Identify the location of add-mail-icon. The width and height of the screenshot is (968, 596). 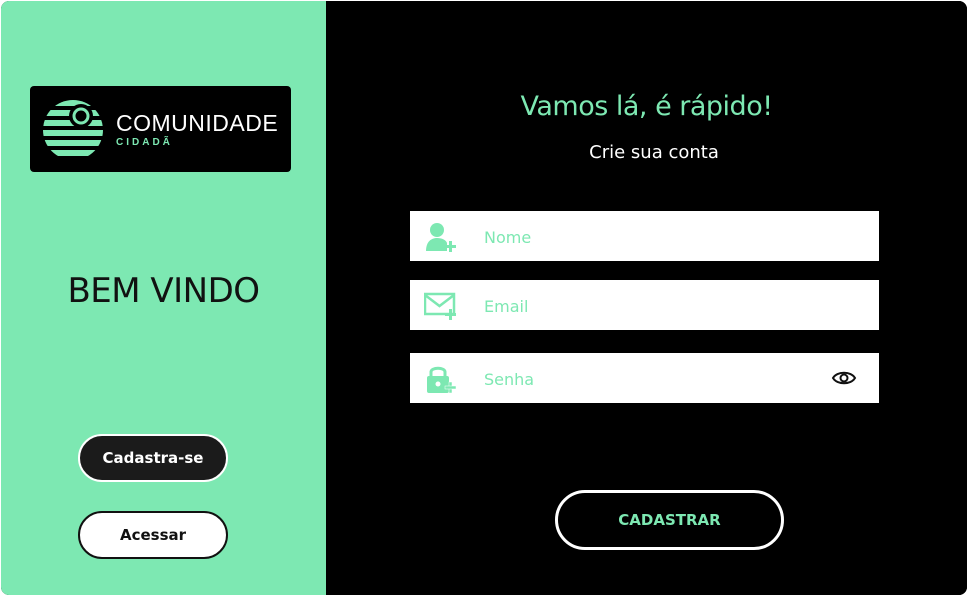
(440, 306).